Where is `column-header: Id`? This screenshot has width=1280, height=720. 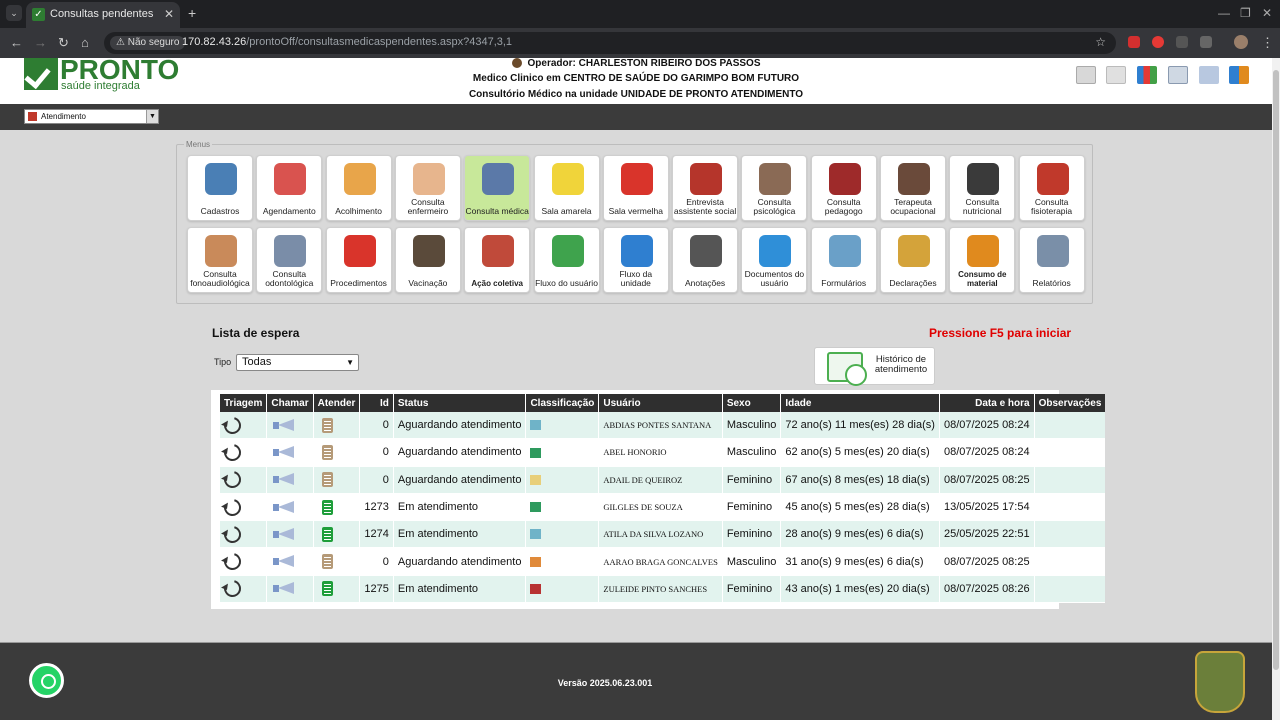
column-header: Id is located at coordinates (376, 403).